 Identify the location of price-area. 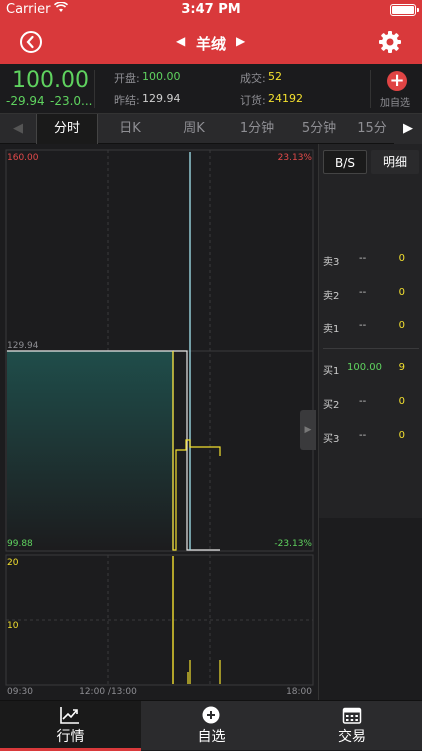
(90, 450).